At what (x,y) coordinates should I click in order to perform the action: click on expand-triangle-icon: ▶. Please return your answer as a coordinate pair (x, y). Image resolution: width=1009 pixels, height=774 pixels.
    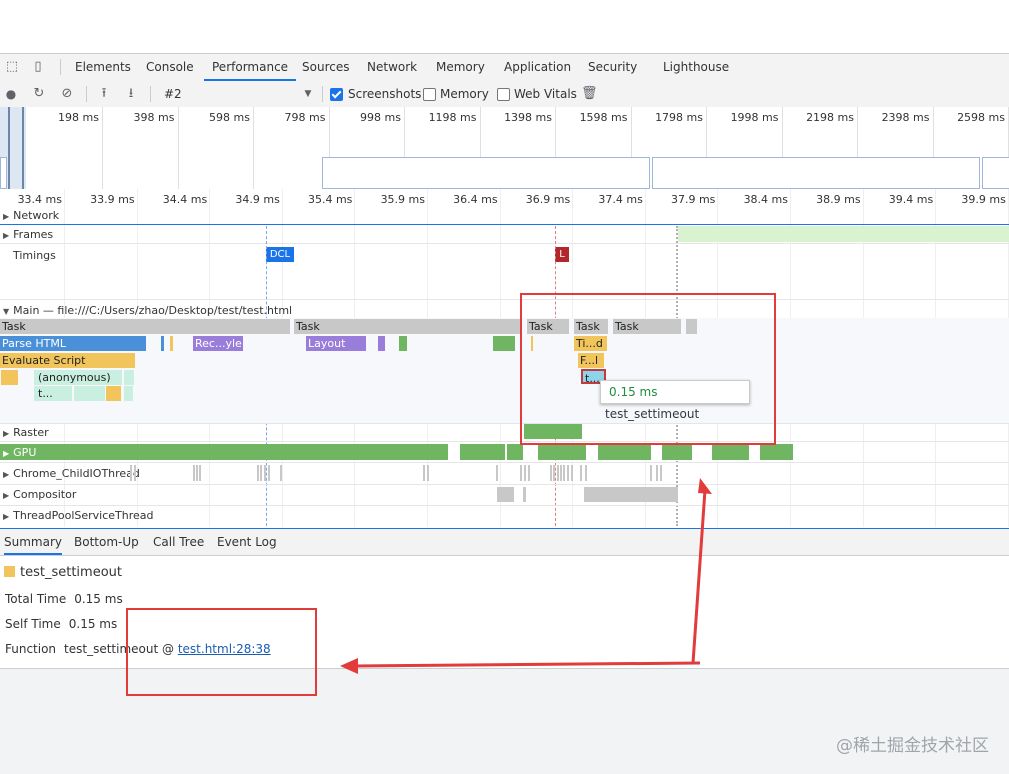
    Looking at the image, I should click on (6, 453).